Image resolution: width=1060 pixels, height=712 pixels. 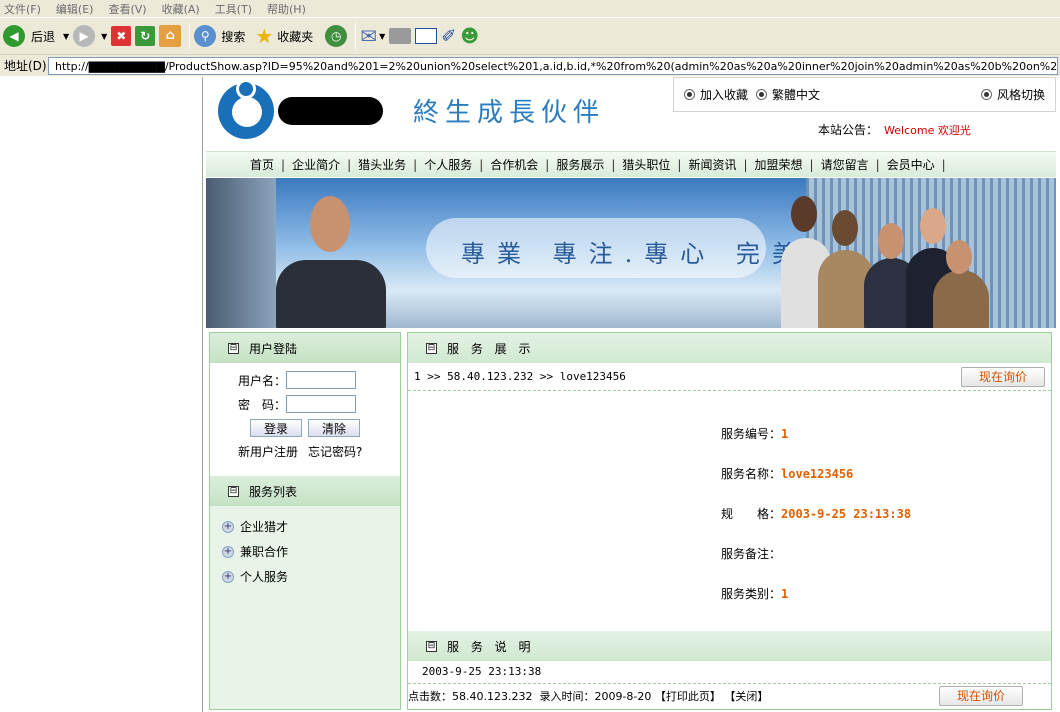 What do you see at coordinates (330, 111) in the screenshot?
I see `redacted-logo-text` at bounding box center [330, 111].